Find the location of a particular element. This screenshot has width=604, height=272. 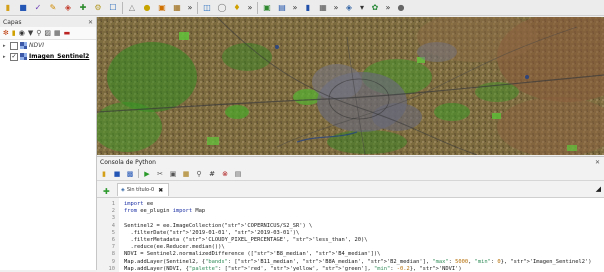

cut-icon: ✂ is located at coordinates (160, 174).